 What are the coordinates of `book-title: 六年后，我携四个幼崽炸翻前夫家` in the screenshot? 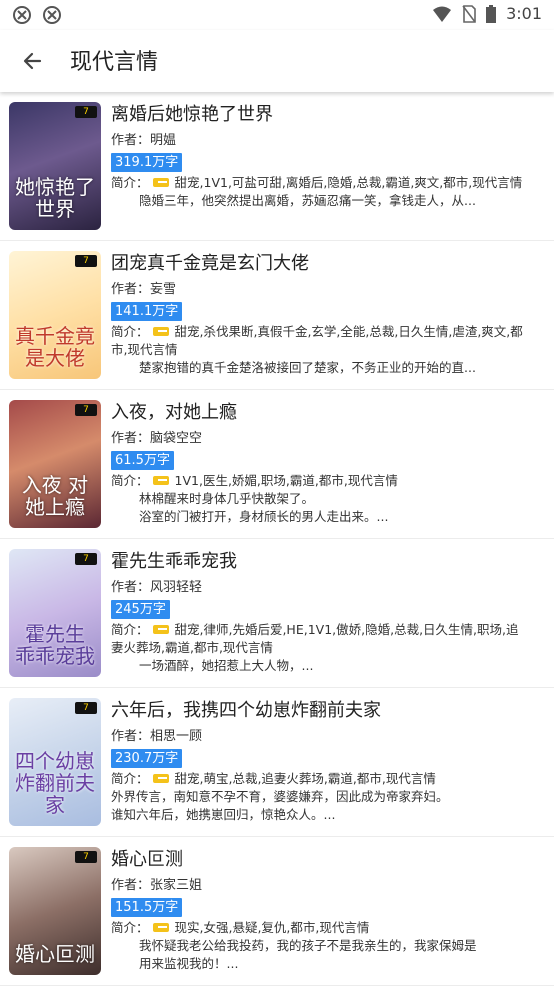 It's located at (317, 711).